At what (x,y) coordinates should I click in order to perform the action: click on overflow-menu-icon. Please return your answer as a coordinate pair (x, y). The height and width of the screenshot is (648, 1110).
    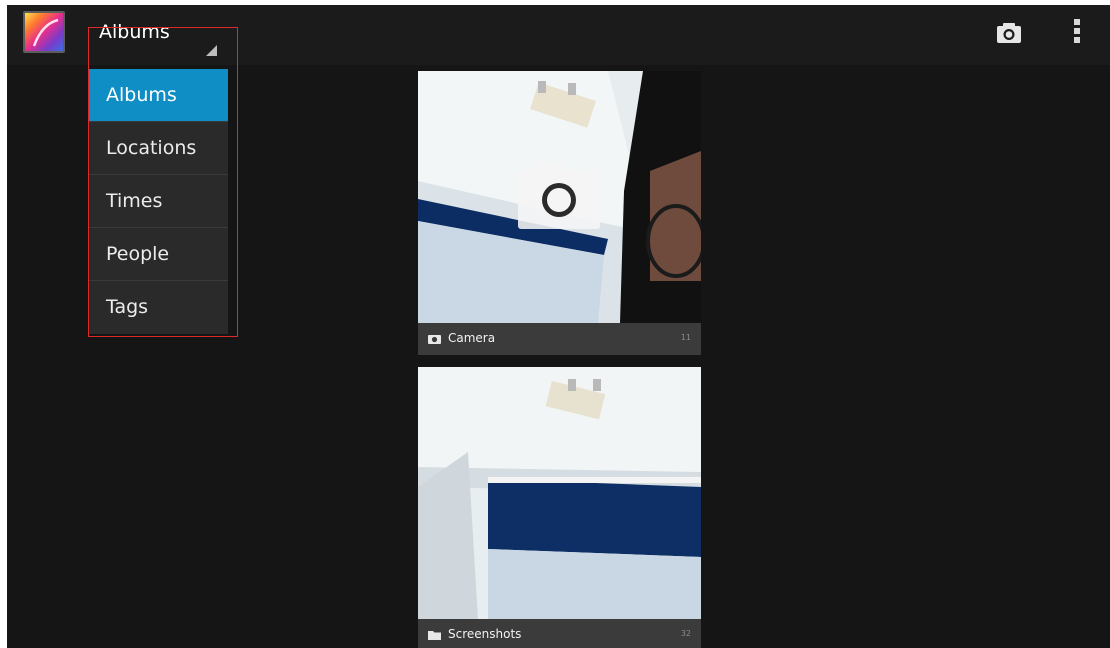
    Looking at the image, I should click on (1077, 34).